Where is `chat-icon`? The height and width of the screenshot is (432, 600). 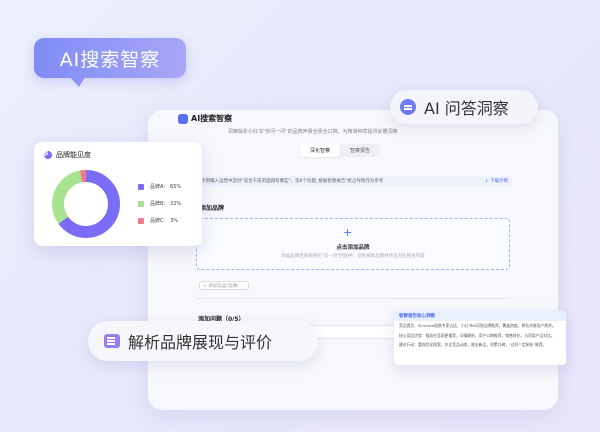
chat-icon is located at coordinates (408, 107).